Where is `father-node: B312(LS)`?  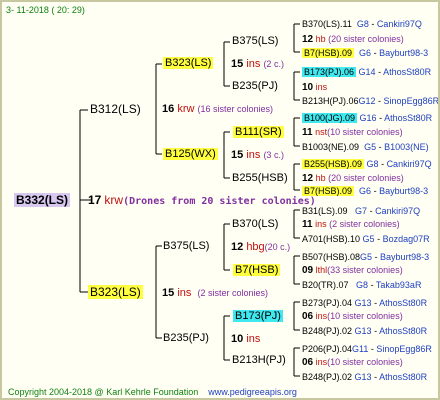 father-node: B312(LS) is located at coordinates (115, 109).